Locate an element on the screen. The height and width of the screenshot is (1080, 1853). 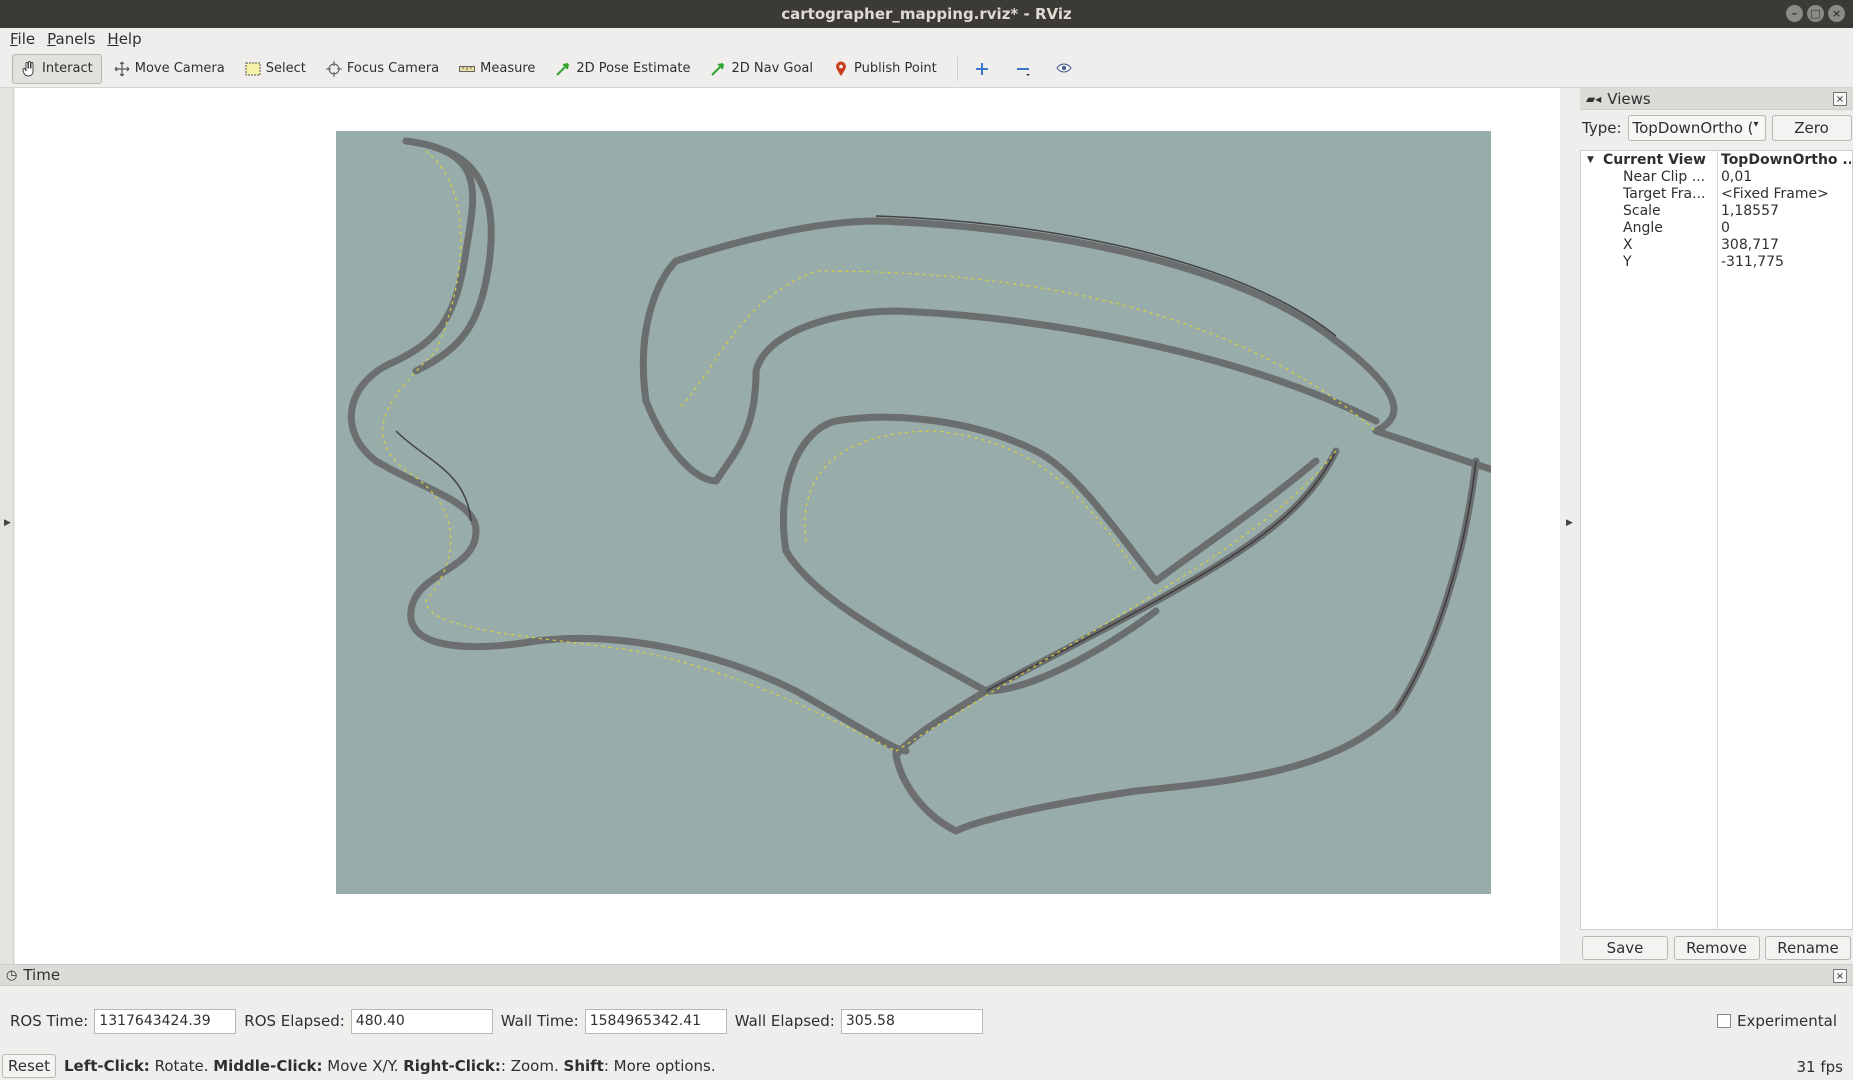
rename-view-button: Rename is located at coordinates (1808, 948).